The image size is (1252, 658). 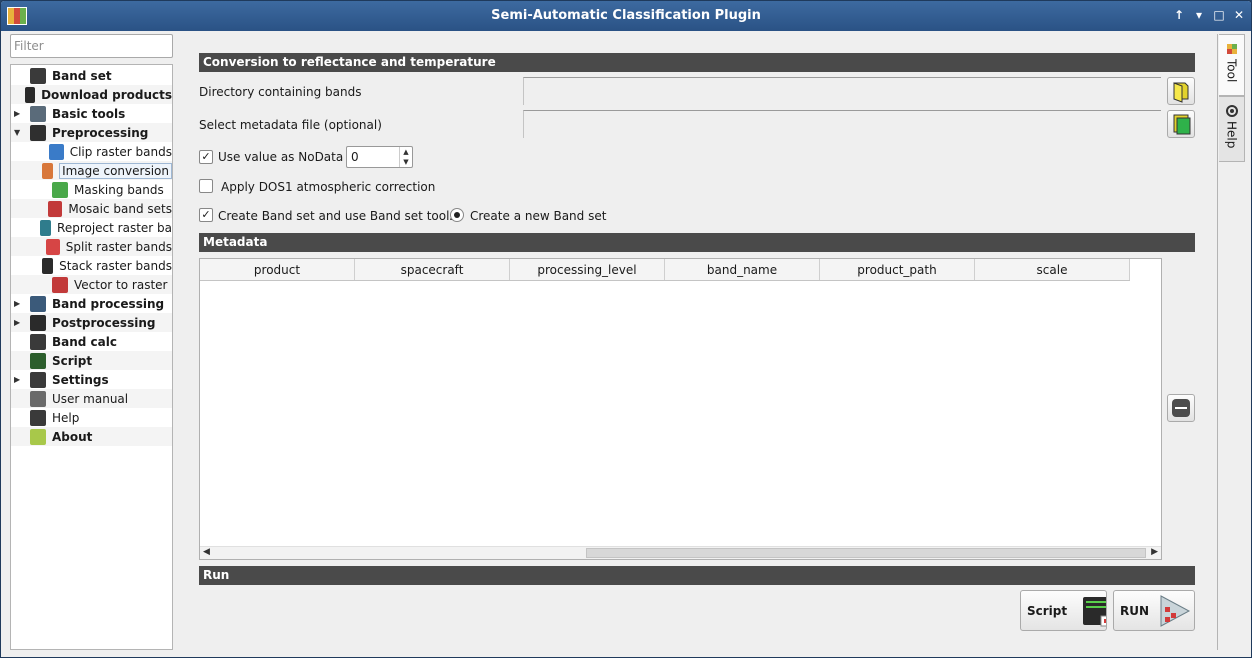 I want to click on tree-item: Image conversion, so click(x=91, y=170).